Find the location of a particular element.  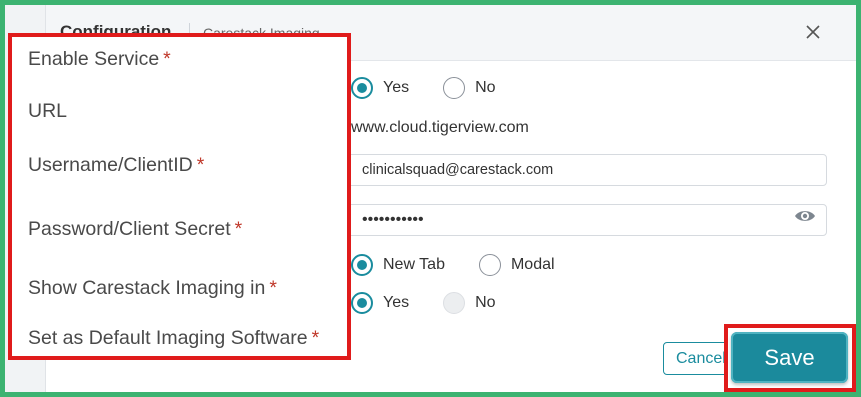

default-software-radio-group: Yes No is located at coordinates (423, 303).